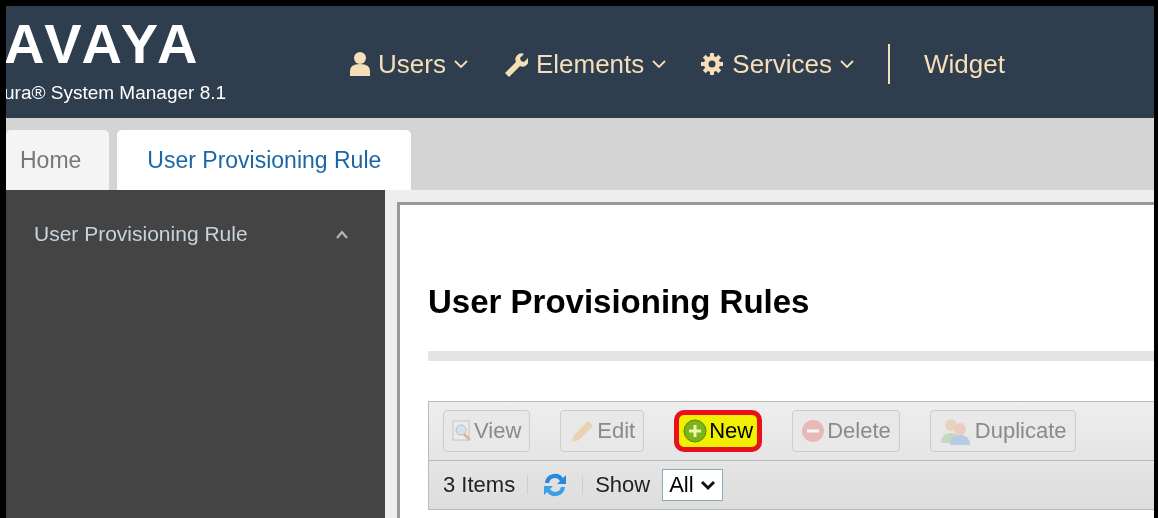 Image resolution: width=1158 pixels, height=518 pixels. I want to click on collapse-icon, so click(342, 234).